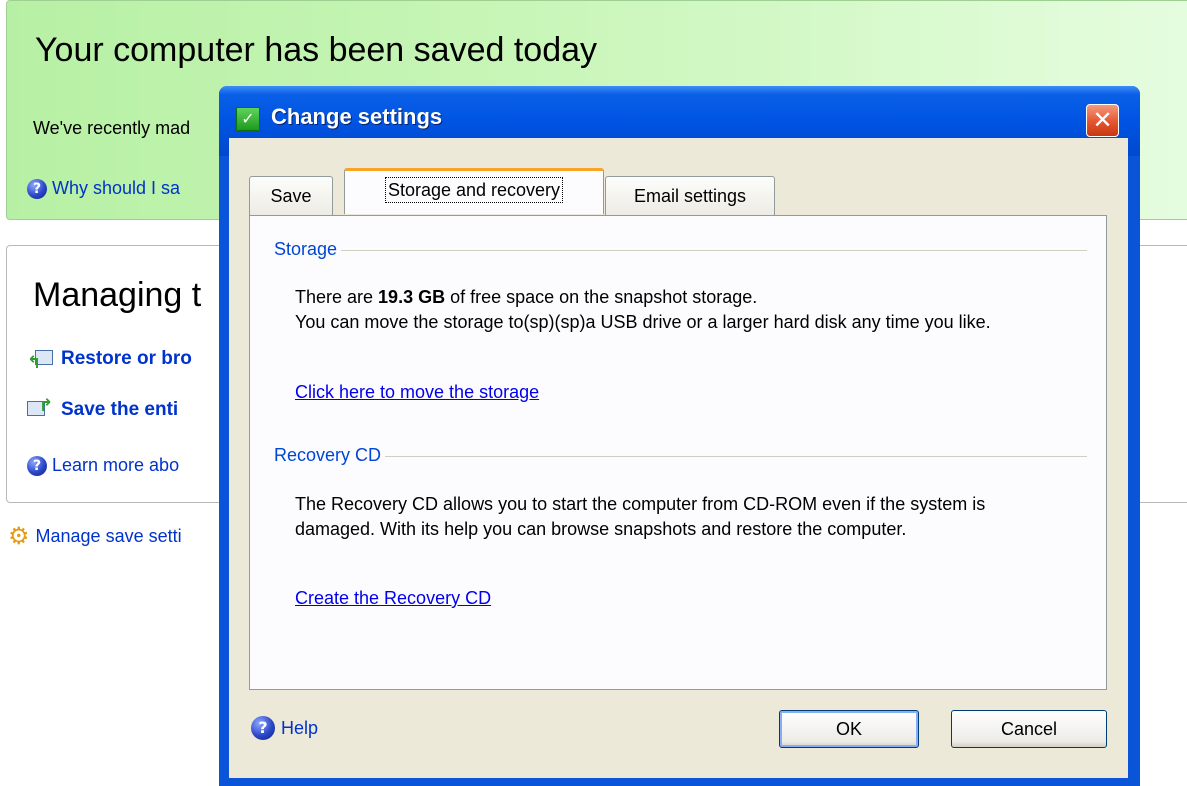 This screenshot has height=786, width=1187. What do you see at coordinates (40, 360) in the screenshot?
I see `restore-icon: ↰` at bounding box center [40, 360].